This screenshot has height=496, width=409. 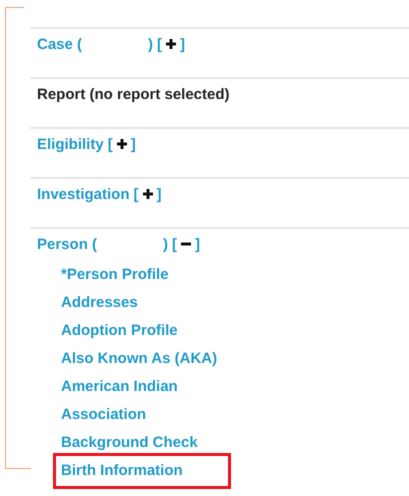 I want to click on nav-link: Adoption Profile, so click(x=120, y=329).